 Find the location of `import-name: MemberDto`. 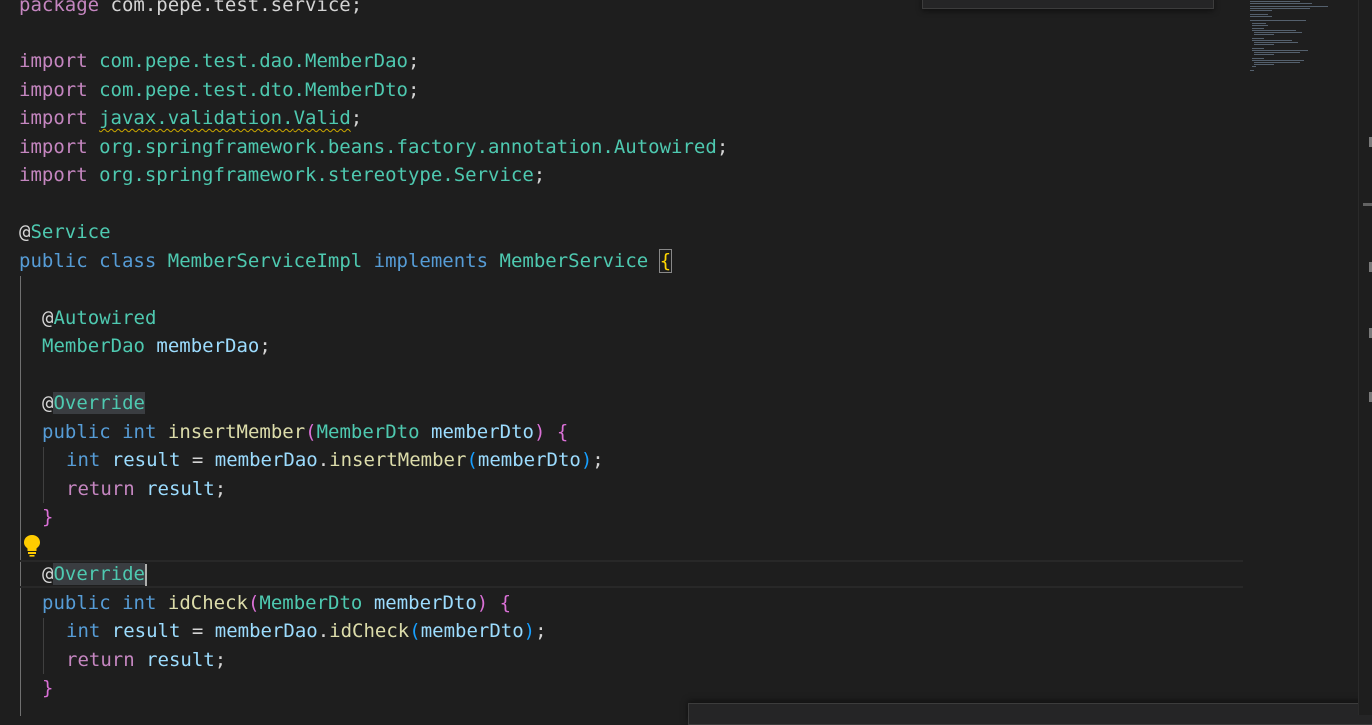

import-name: MemberDto is located at coordinates (356, 90).